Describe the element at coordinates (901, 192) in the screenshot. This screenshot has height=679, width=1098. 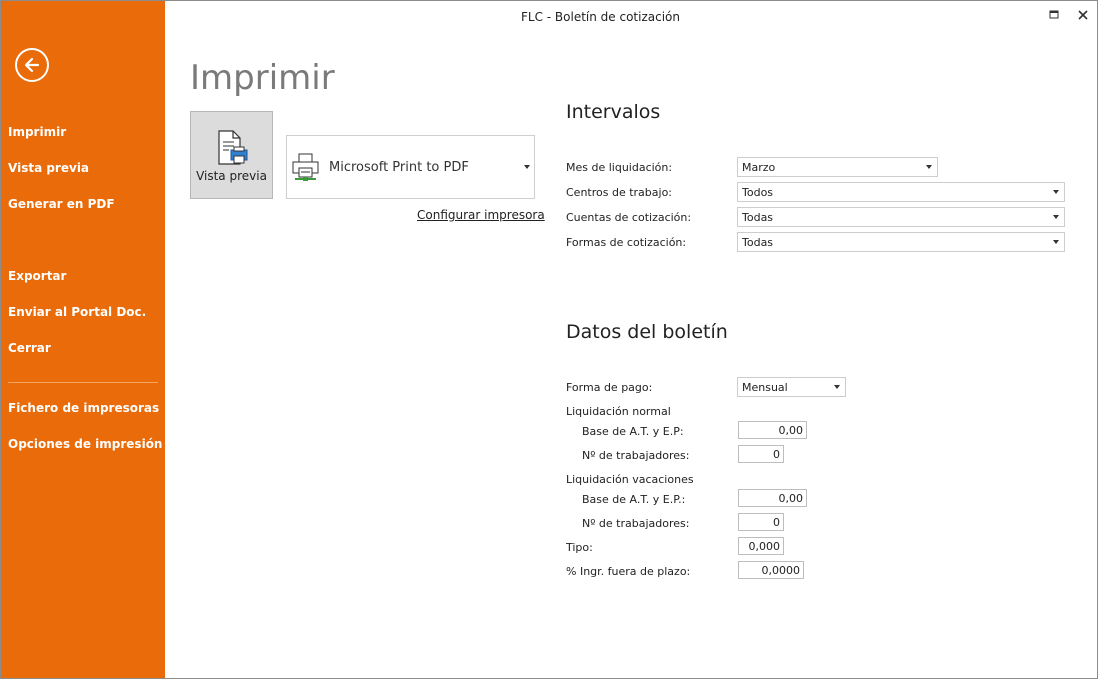
I see `centros-trabajo-select: Todos` at that location.